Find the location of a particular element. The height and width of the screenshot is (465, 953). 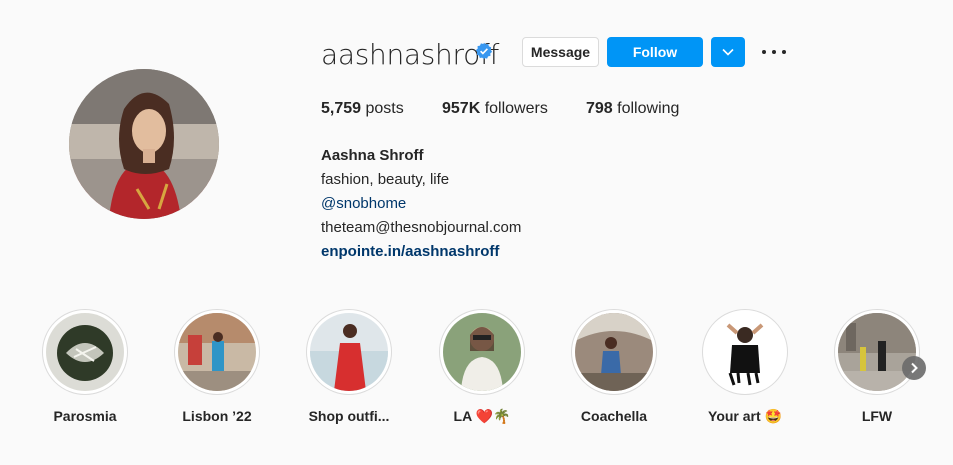

red-dress-photo-icon is located at coordinates (349, 352).